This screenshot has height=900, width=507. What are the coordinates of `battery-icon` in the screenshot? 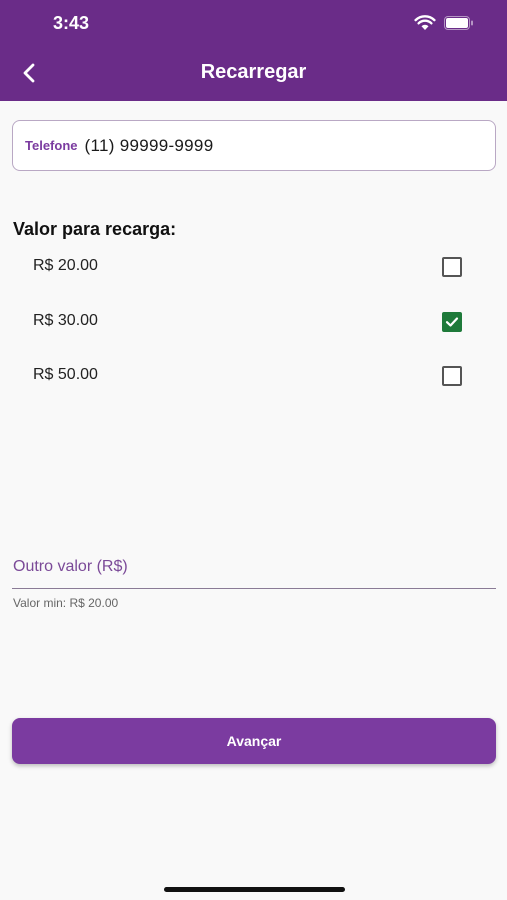 It's located at (458, 23).